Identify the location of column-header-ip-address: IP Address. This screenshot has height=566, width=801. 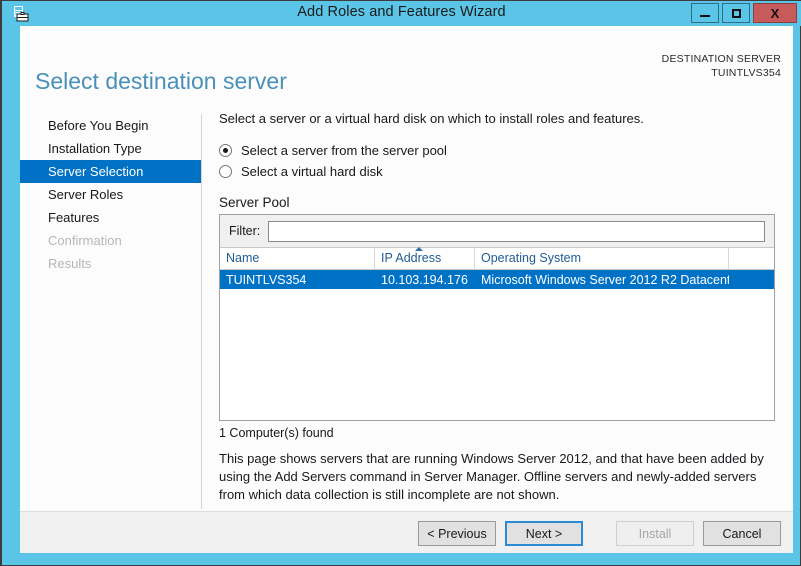
(425, 258).